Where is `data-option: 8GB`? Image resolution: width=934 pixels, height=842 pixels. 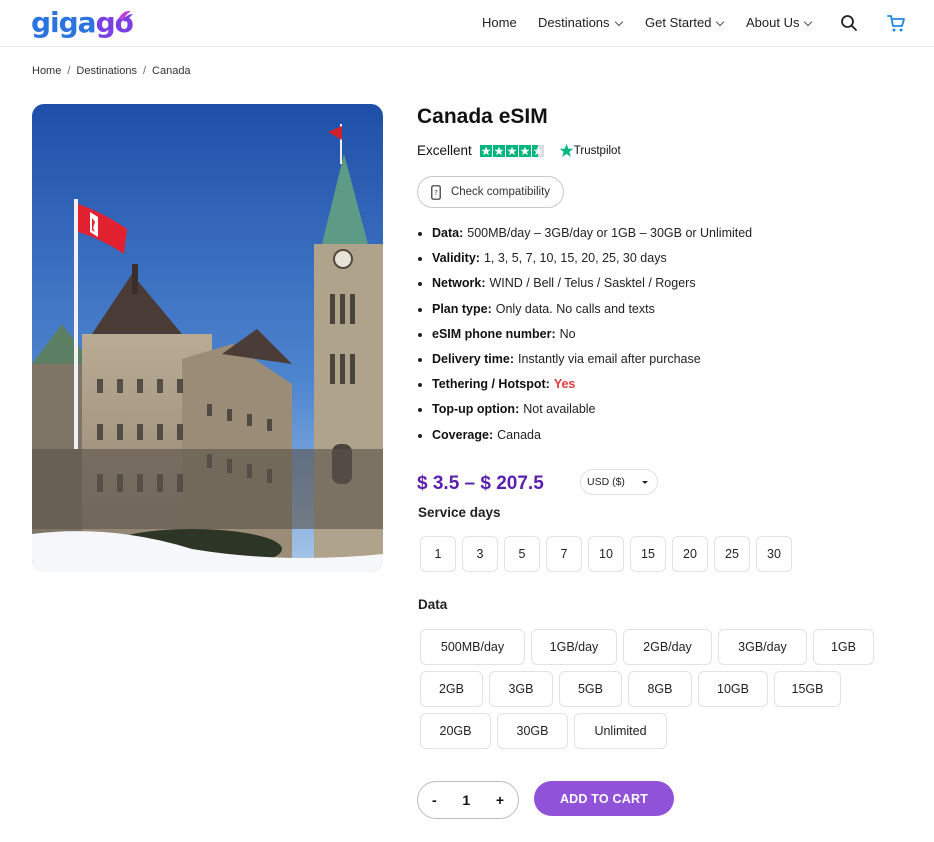
data-option: 8GB is located at coordinates (660, 689).